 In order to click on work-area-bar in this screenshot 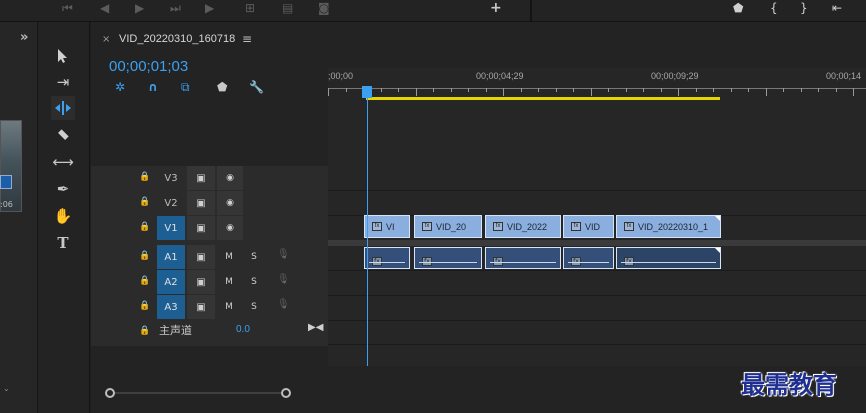, I will do `click(543, 98)`.